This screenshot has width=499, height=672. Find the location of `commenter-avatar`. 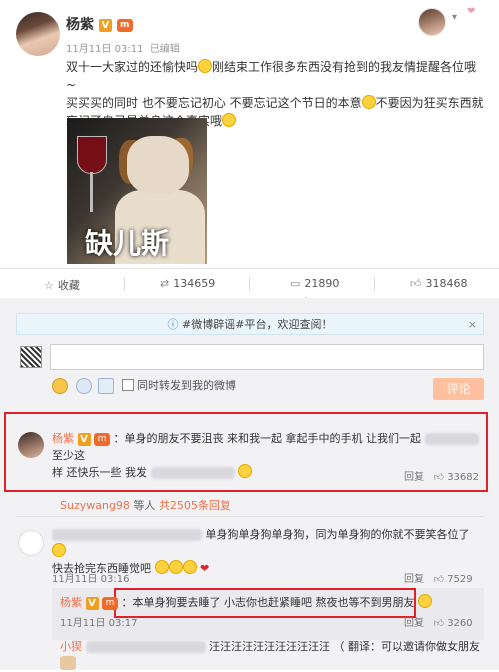

commenter-avatar is located at coordinates (31, 445).